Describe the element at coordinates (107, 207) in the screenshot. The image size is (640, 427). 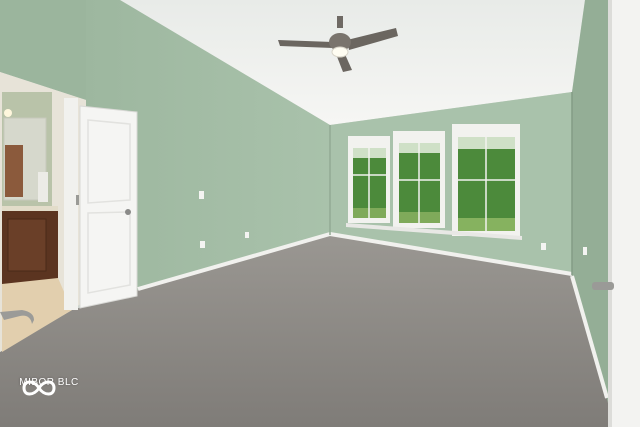
I see `open-door` at that location.